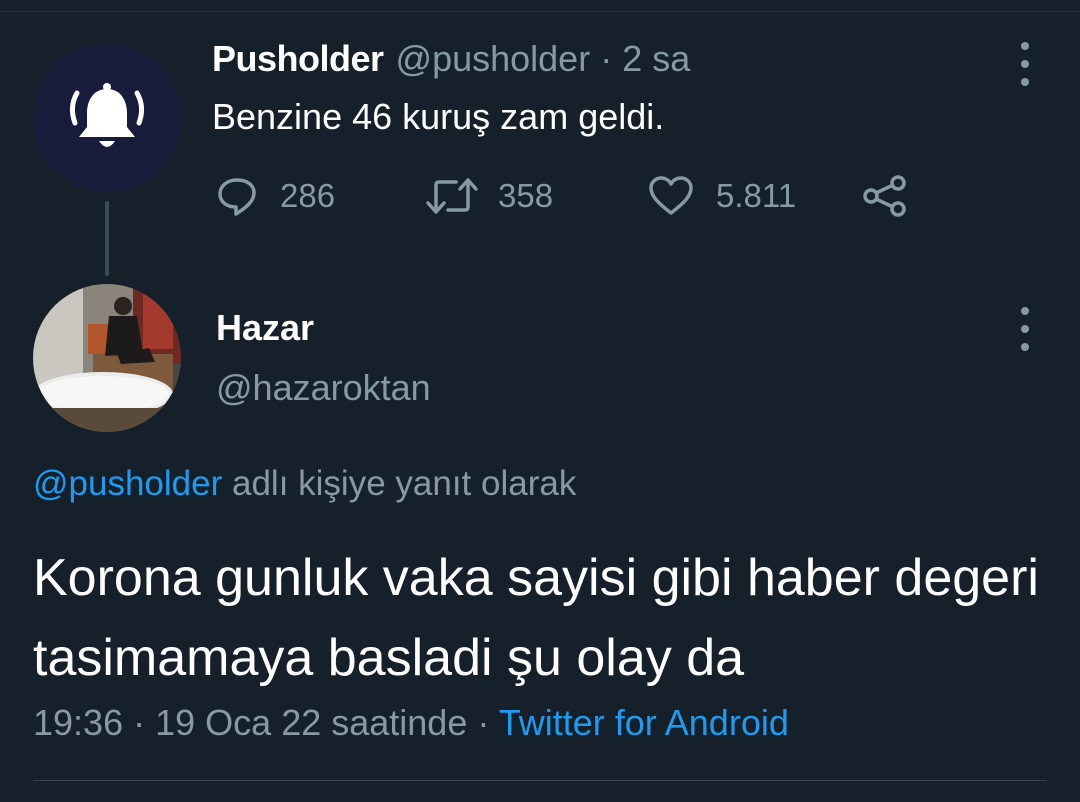  What do you see at coordinates (540, 11) in the screenshot?
I see `top-divider` at bounding box center [540, 11].